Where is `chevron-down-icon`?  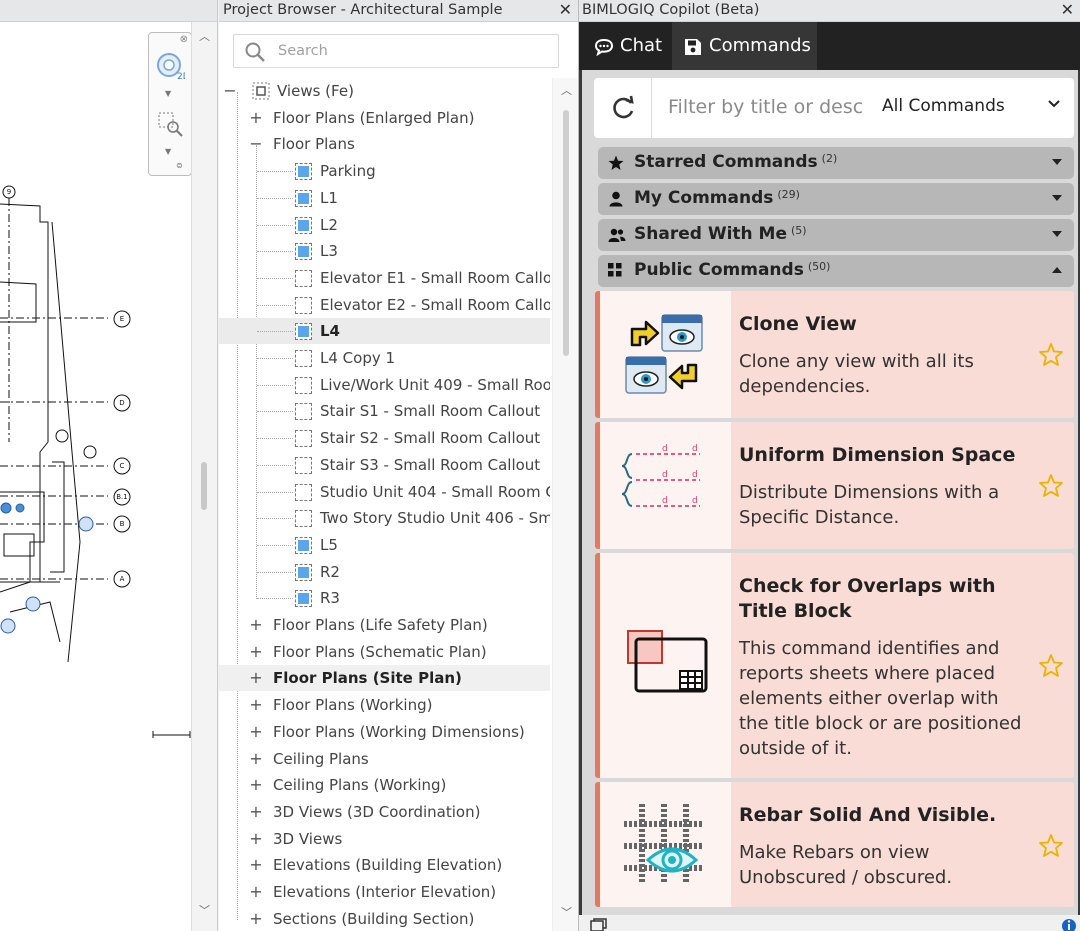 chevron-down-icon is located at coordinates (1054, 104).